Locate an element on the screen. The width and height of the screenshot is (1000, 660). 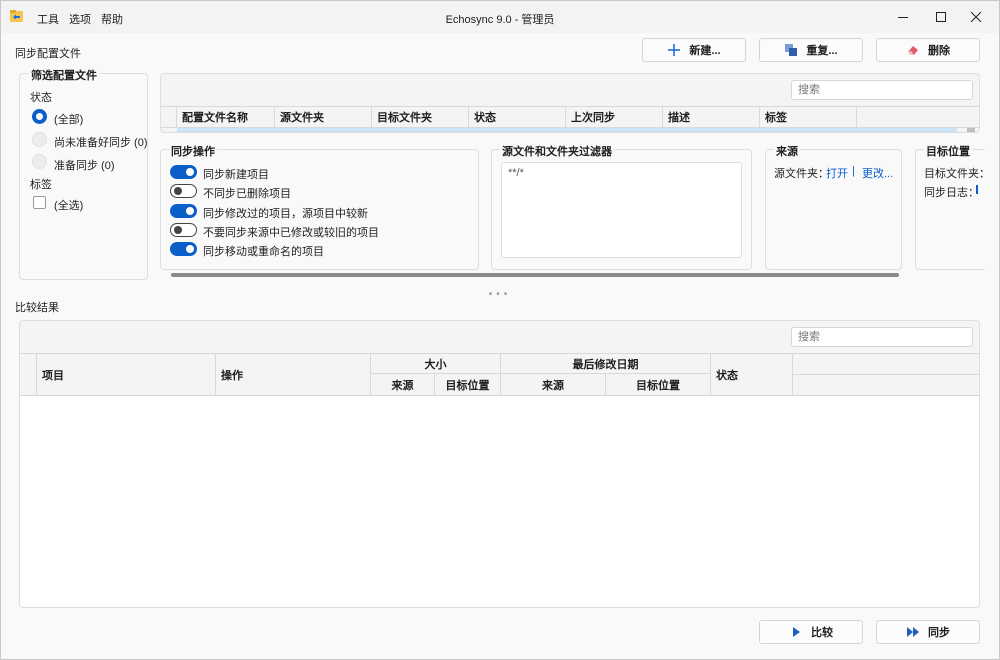
compare-button: 比较 is located at coordinates (811, 632).